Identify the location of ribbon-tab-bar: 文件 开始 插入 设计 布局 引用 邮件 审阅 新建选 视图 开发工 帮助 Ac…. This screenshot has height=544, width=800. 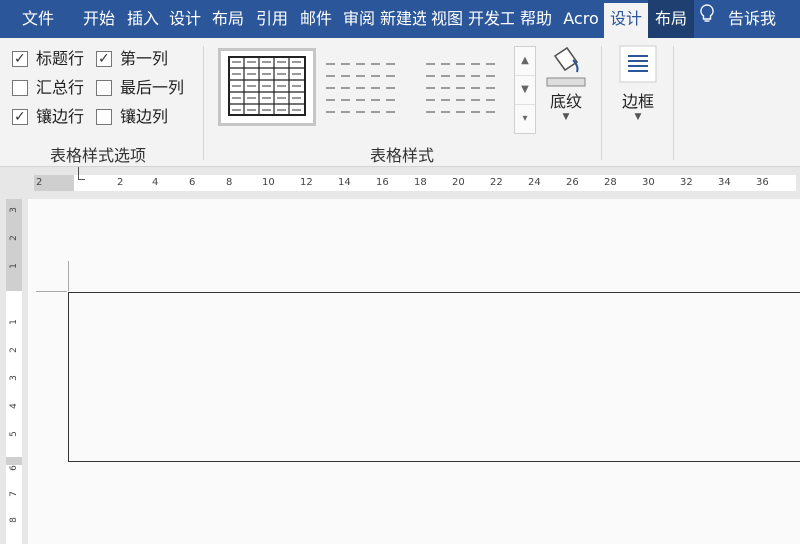
(400, 19).